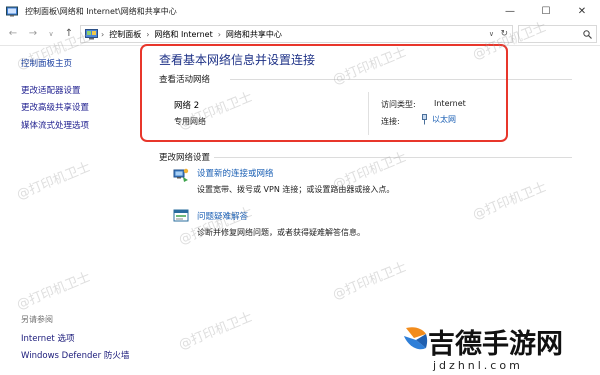 The height and width of the screenshot is (375, 600). Describe the element at coordinates (181, 215) in the screenshot. I see `troubleshoot-icon` at that location.